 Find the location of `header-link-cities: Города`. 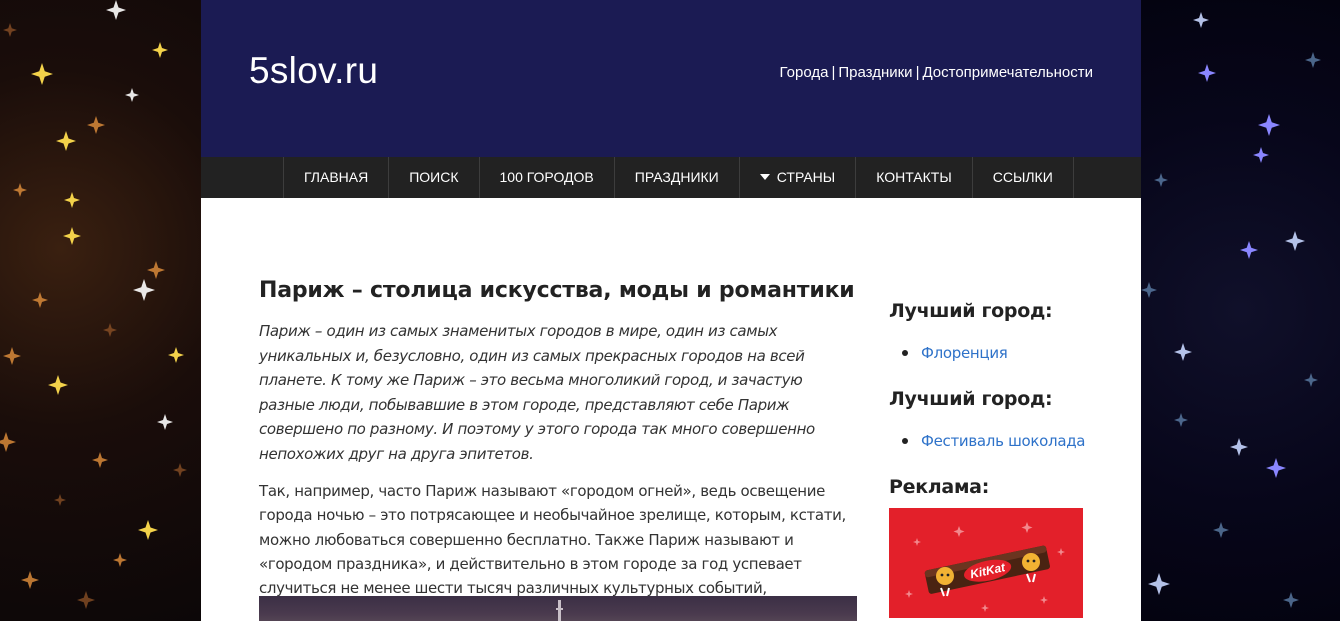

header-link-cities: Города is located at coordinates (804, 72).